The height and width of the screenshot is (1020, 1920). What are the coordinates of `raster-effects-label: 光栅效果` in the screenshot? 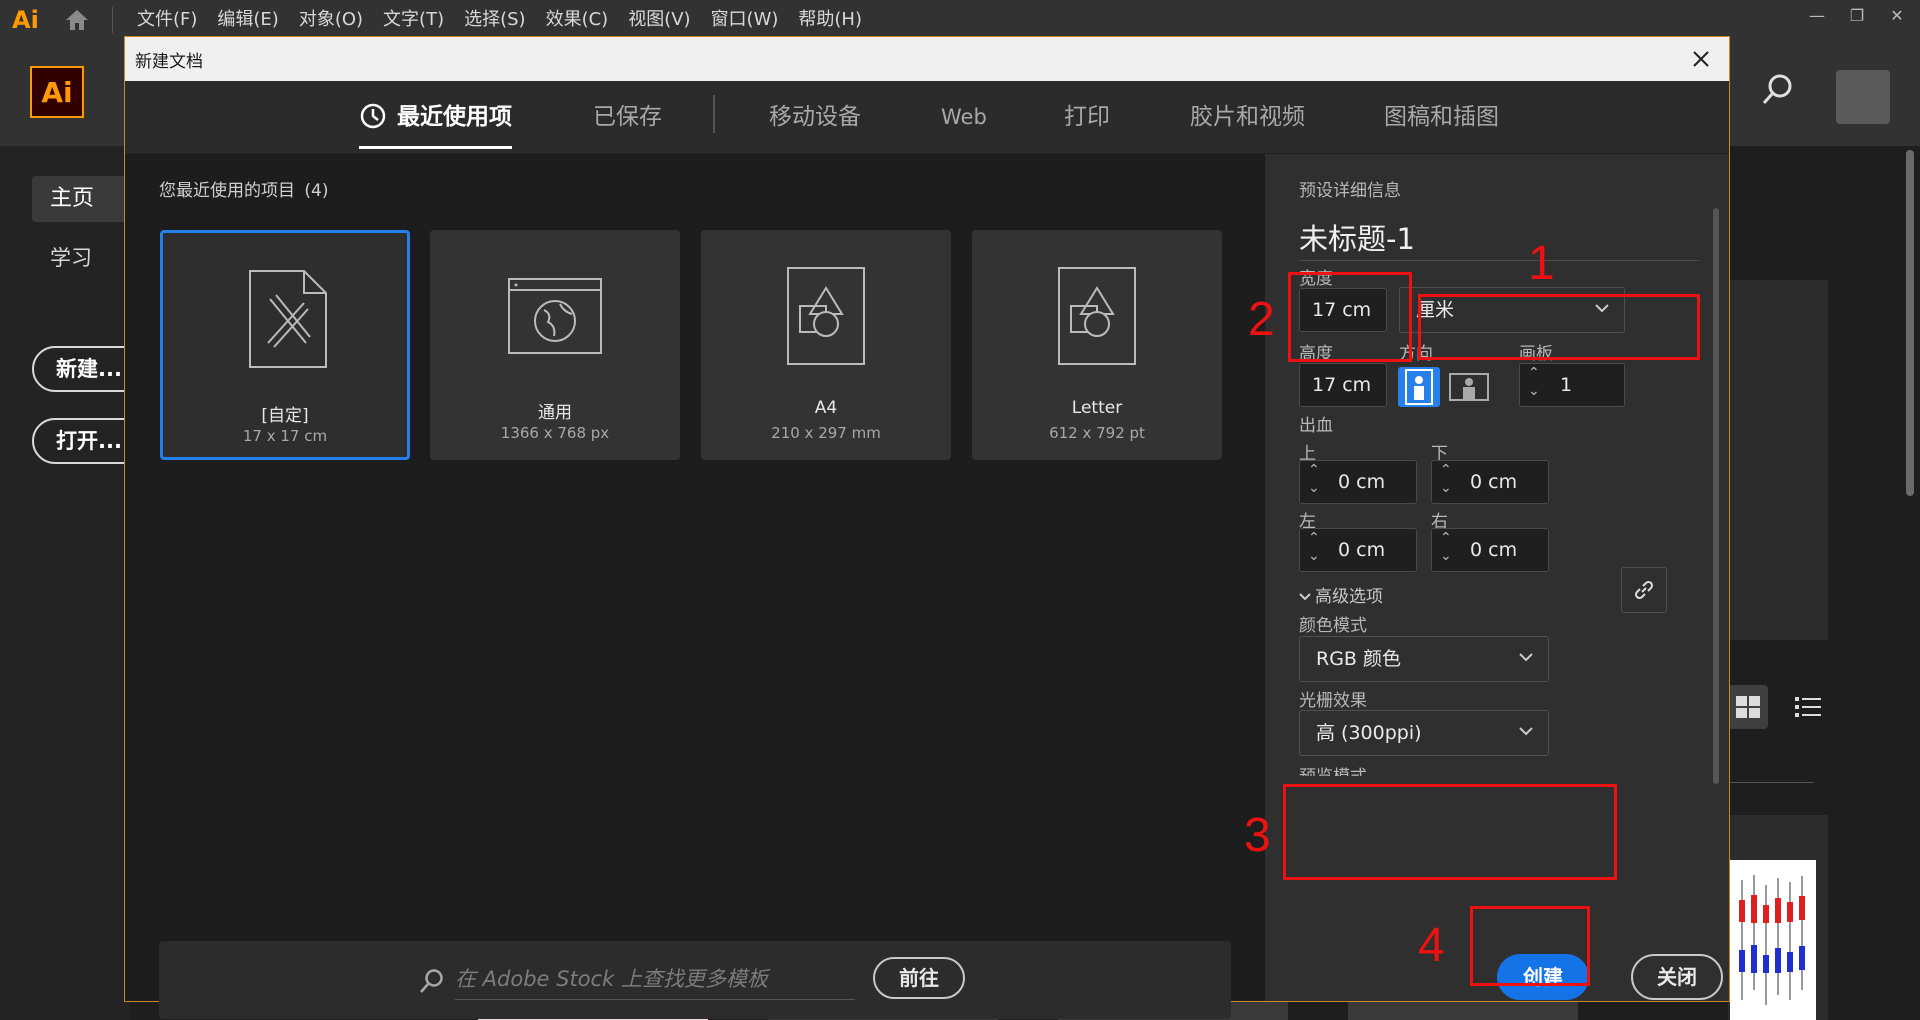 It's located at (1333, 701).